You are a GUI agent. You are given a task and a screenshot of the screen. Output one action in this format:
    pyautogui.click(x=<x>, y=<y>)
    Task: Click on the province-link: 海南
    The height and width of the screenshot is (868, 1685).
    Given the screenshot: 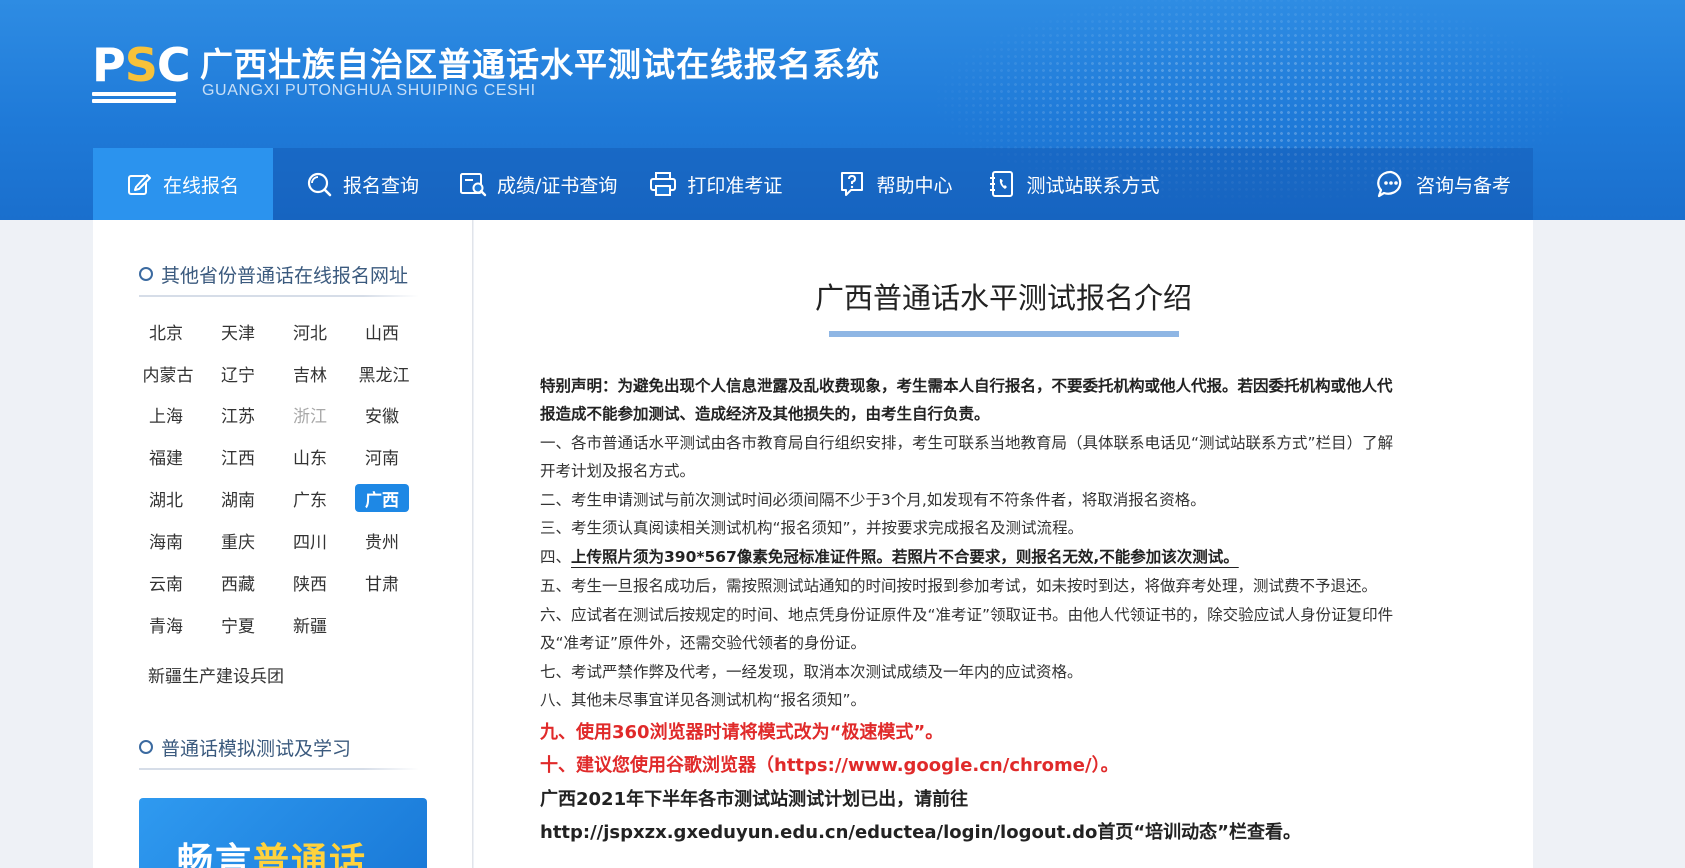 What is the action you would take?
    pyautogui.click(x=166, y=540)
    